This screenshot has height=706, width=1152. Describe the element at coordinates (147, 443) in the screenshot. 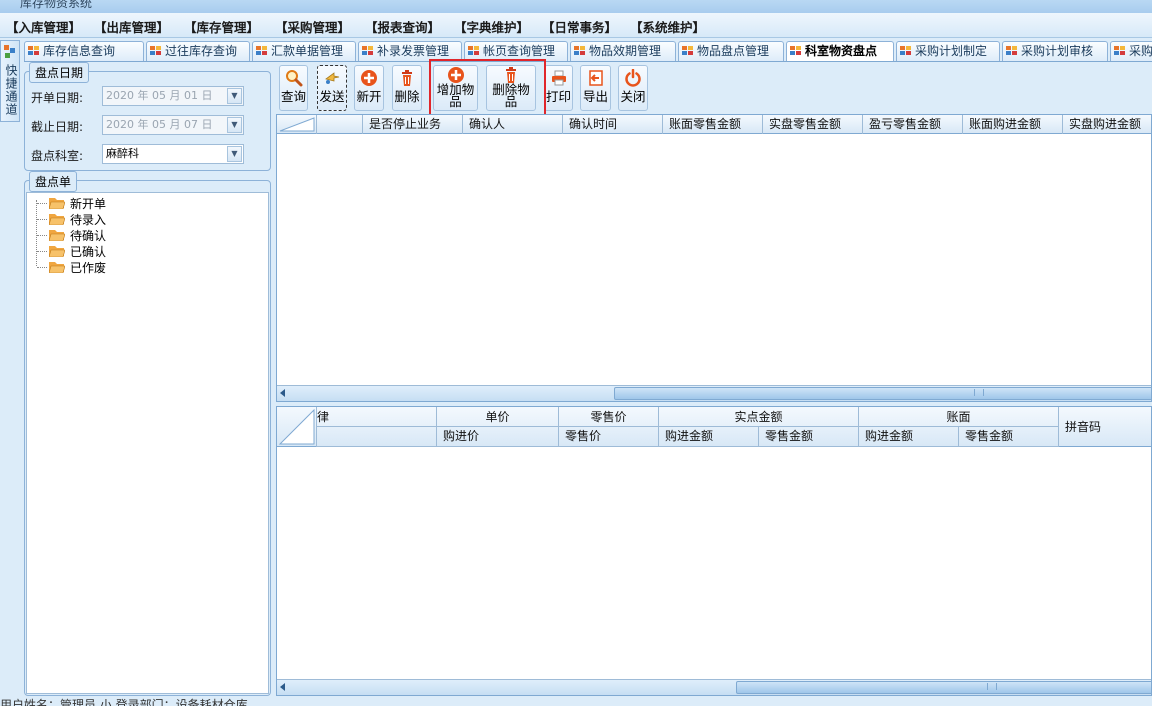

I see `stocktake-tree: 新开单 待录入 待确认 已确认 已作废` at that location.